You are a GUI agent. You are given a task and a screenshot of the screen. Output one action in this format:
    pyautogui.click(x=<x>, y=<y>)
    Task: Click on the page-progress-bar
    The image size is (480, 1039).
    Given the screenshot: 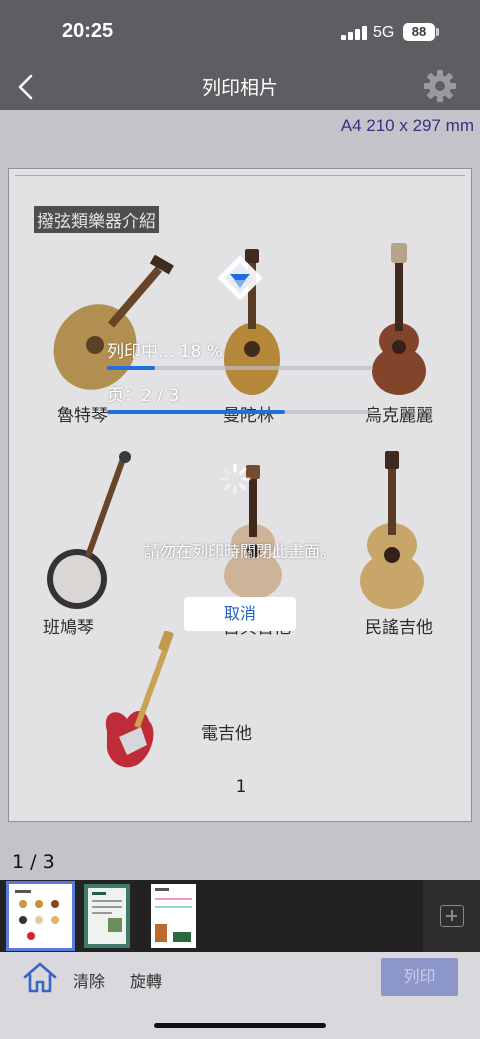 What is the action you would take?
    pyautogui.click(x=240, y=412)
    